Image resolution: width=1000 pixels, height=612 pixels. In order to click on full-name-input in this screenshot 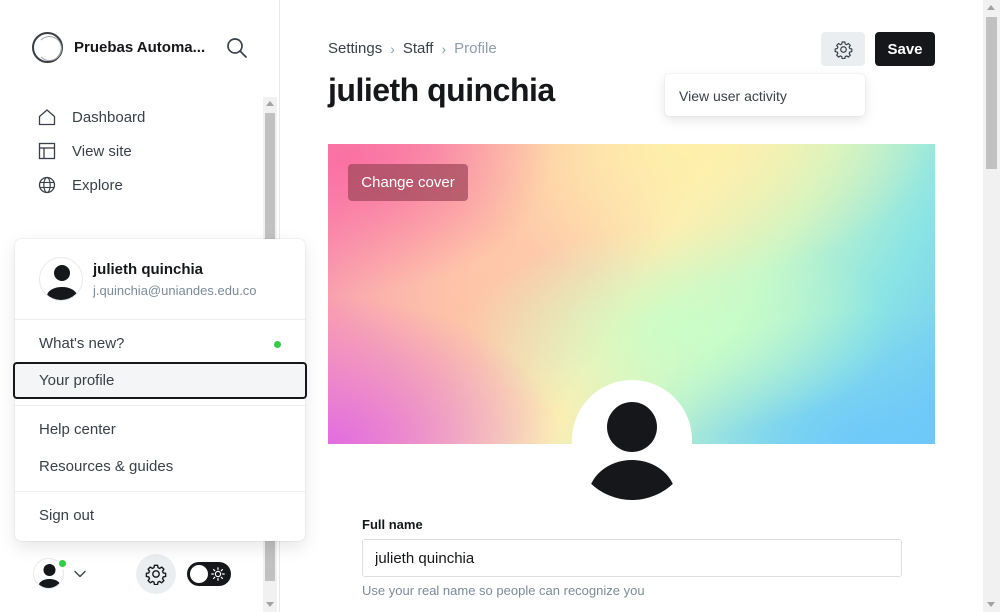, I will do `click(632, 558)`.